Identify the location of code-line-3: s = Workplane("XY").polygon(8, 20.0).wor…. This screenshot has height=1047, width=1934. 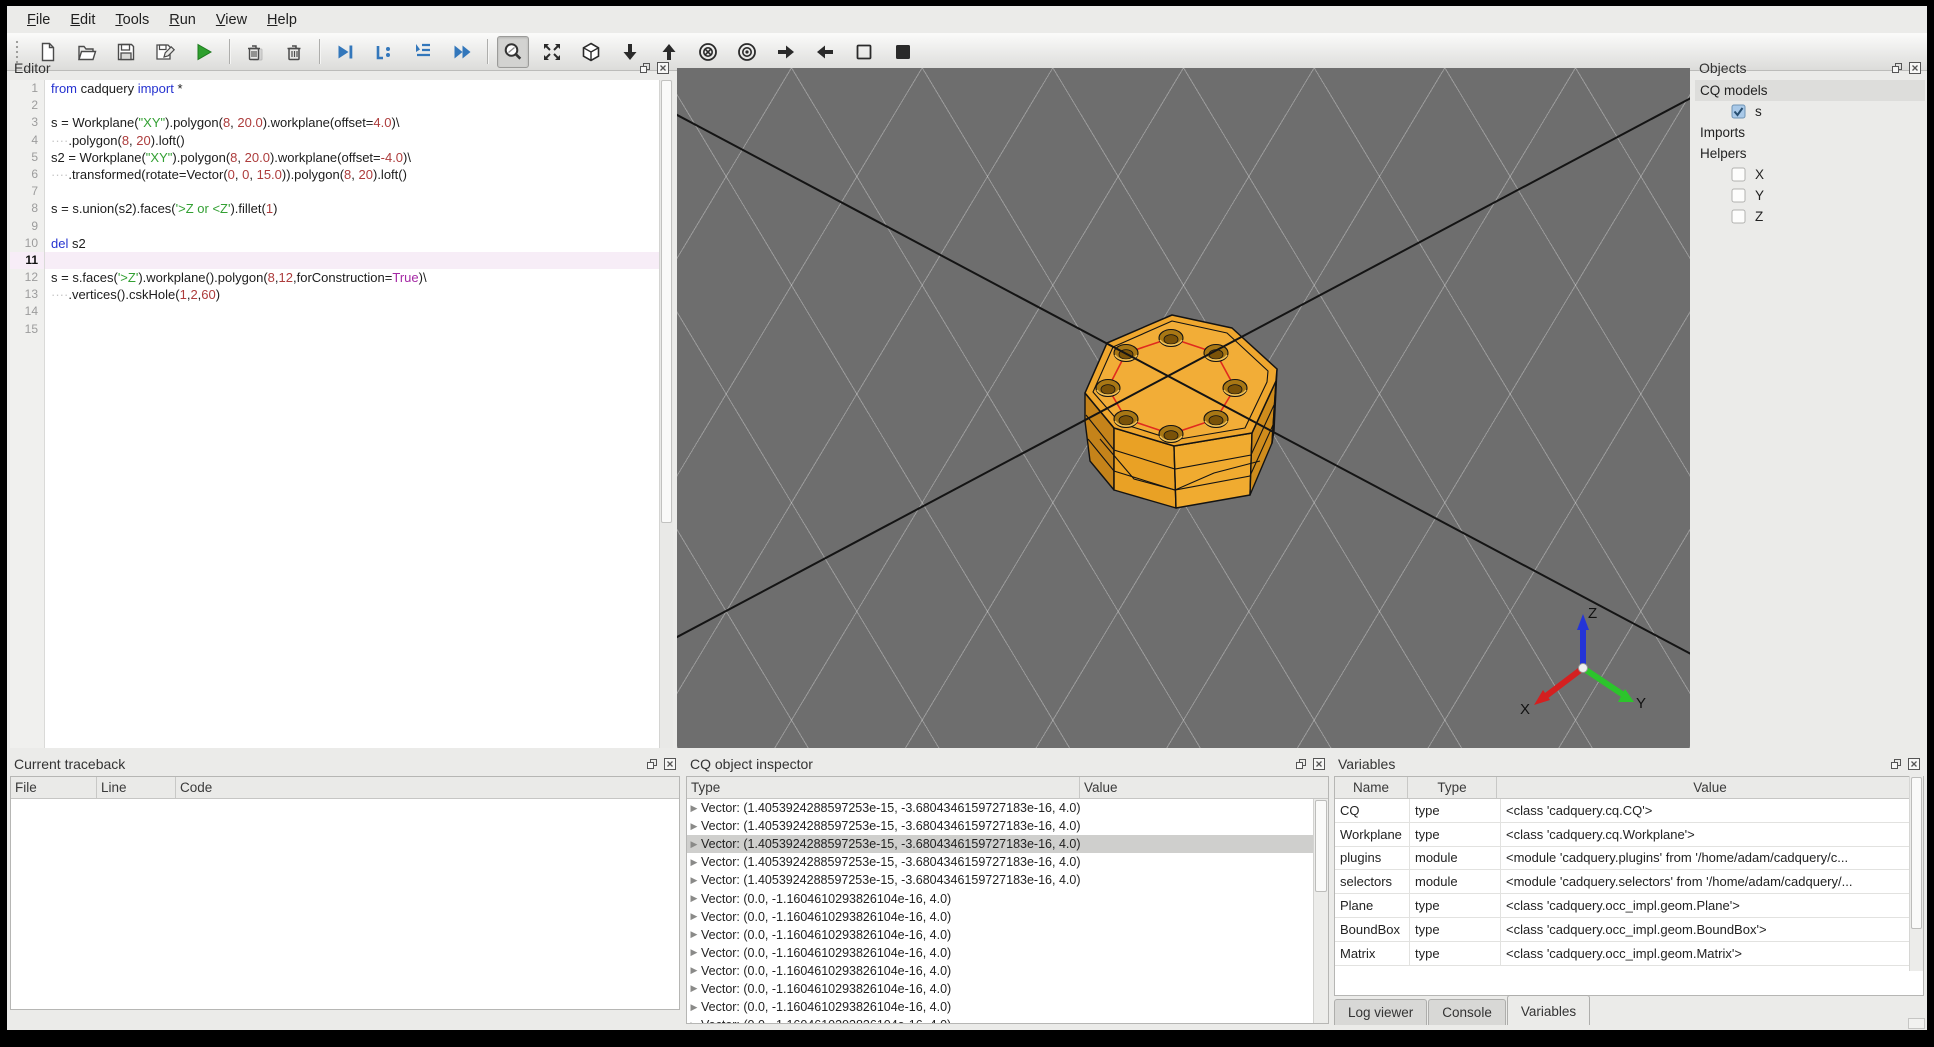
(352, 122).